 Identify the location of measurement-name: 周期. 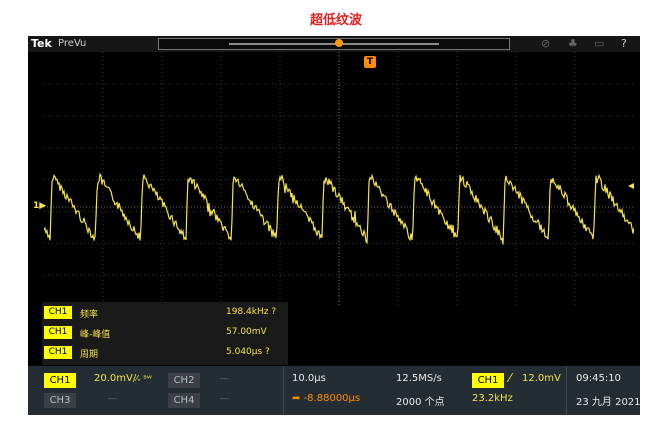
(89, 355).